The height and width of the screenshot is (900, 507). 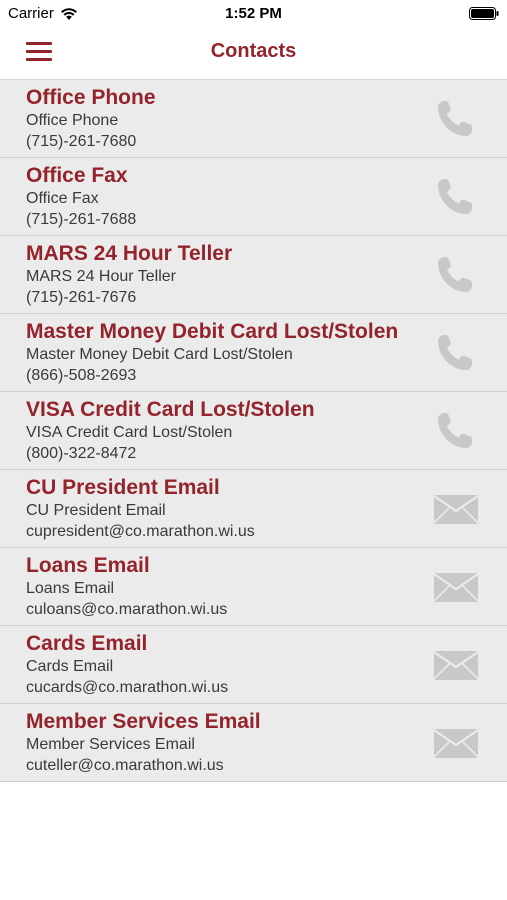 What do you see at coordinates (70, 588) in the screenshot?
I see `contact-subtitle: Loans Email` at bounding box center [70, 588].